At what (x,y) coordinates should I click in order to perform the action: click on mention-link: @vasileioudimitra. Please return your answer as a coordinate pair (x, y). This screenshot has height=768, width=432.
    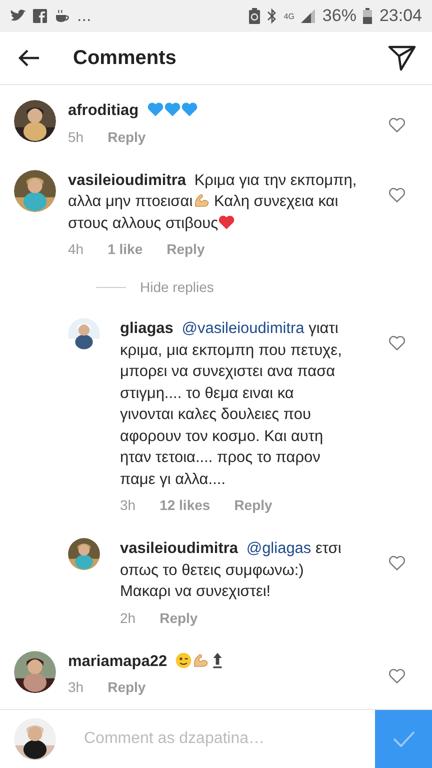
    Looking at the image, I should click on (243, 328).